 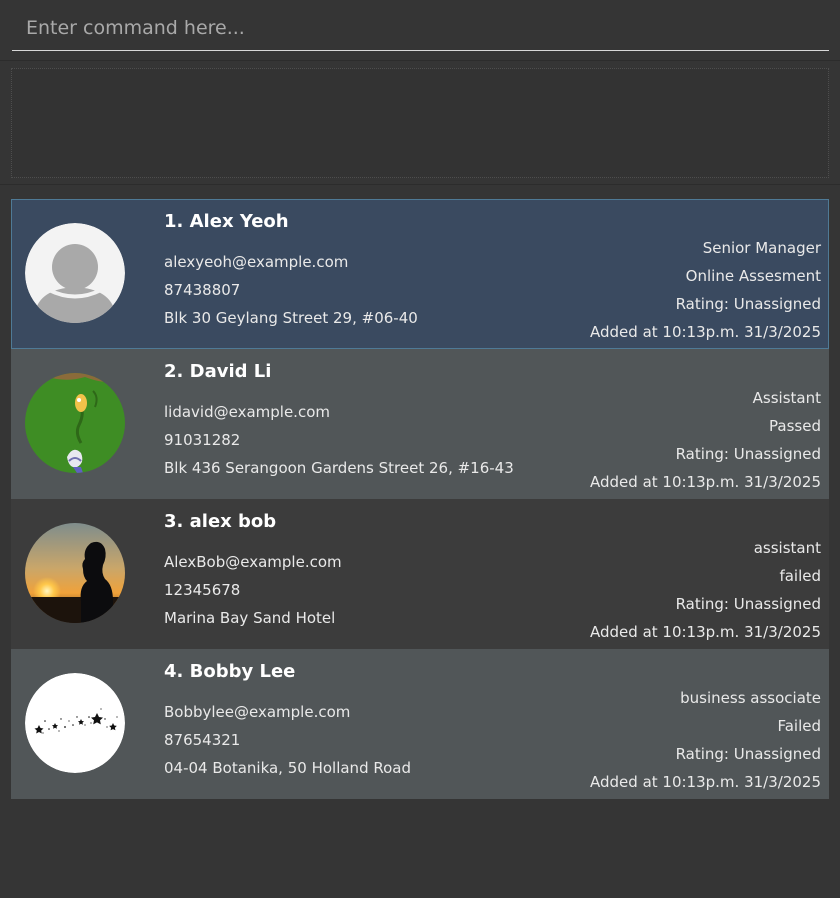 I want to click on command-box, so click(x=420, y=28).